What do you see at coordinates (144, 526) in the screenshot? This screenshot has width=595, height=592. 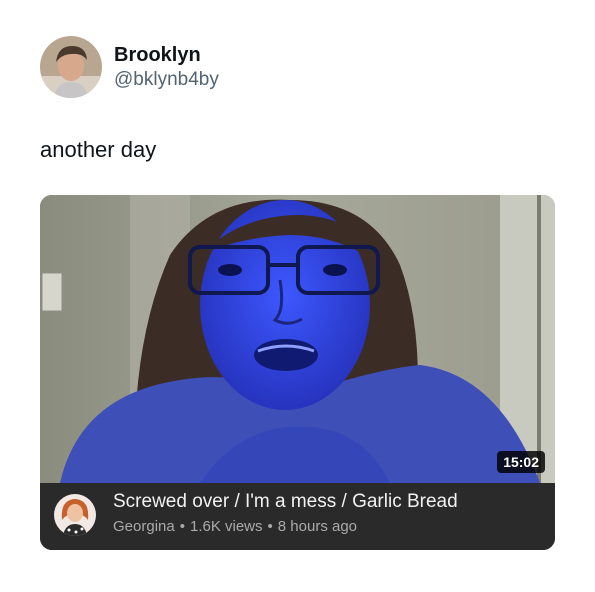 I see `channel-name: Georgina` at bounding box center [144, 526].